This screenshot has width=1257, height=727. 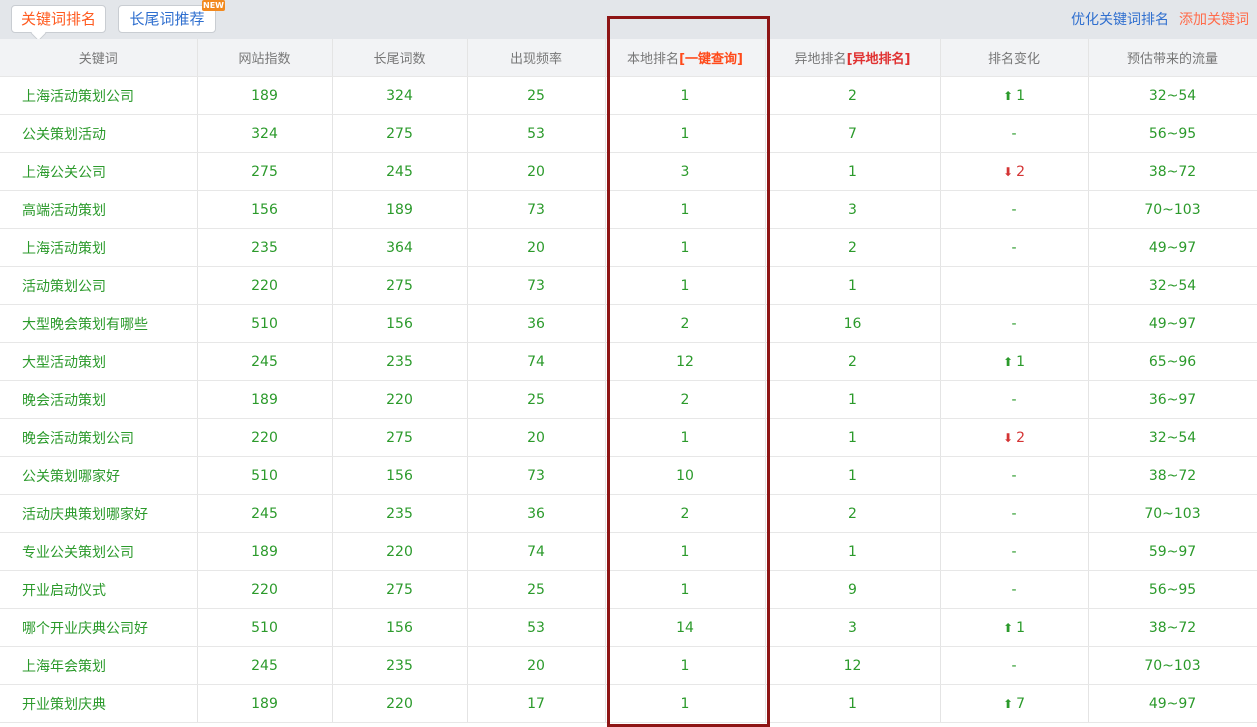 What do you see at coordinates (99, 589) in the screenshot?
I see `keyword-cell: 开业启动仪式` at bounding box center [99, 589].